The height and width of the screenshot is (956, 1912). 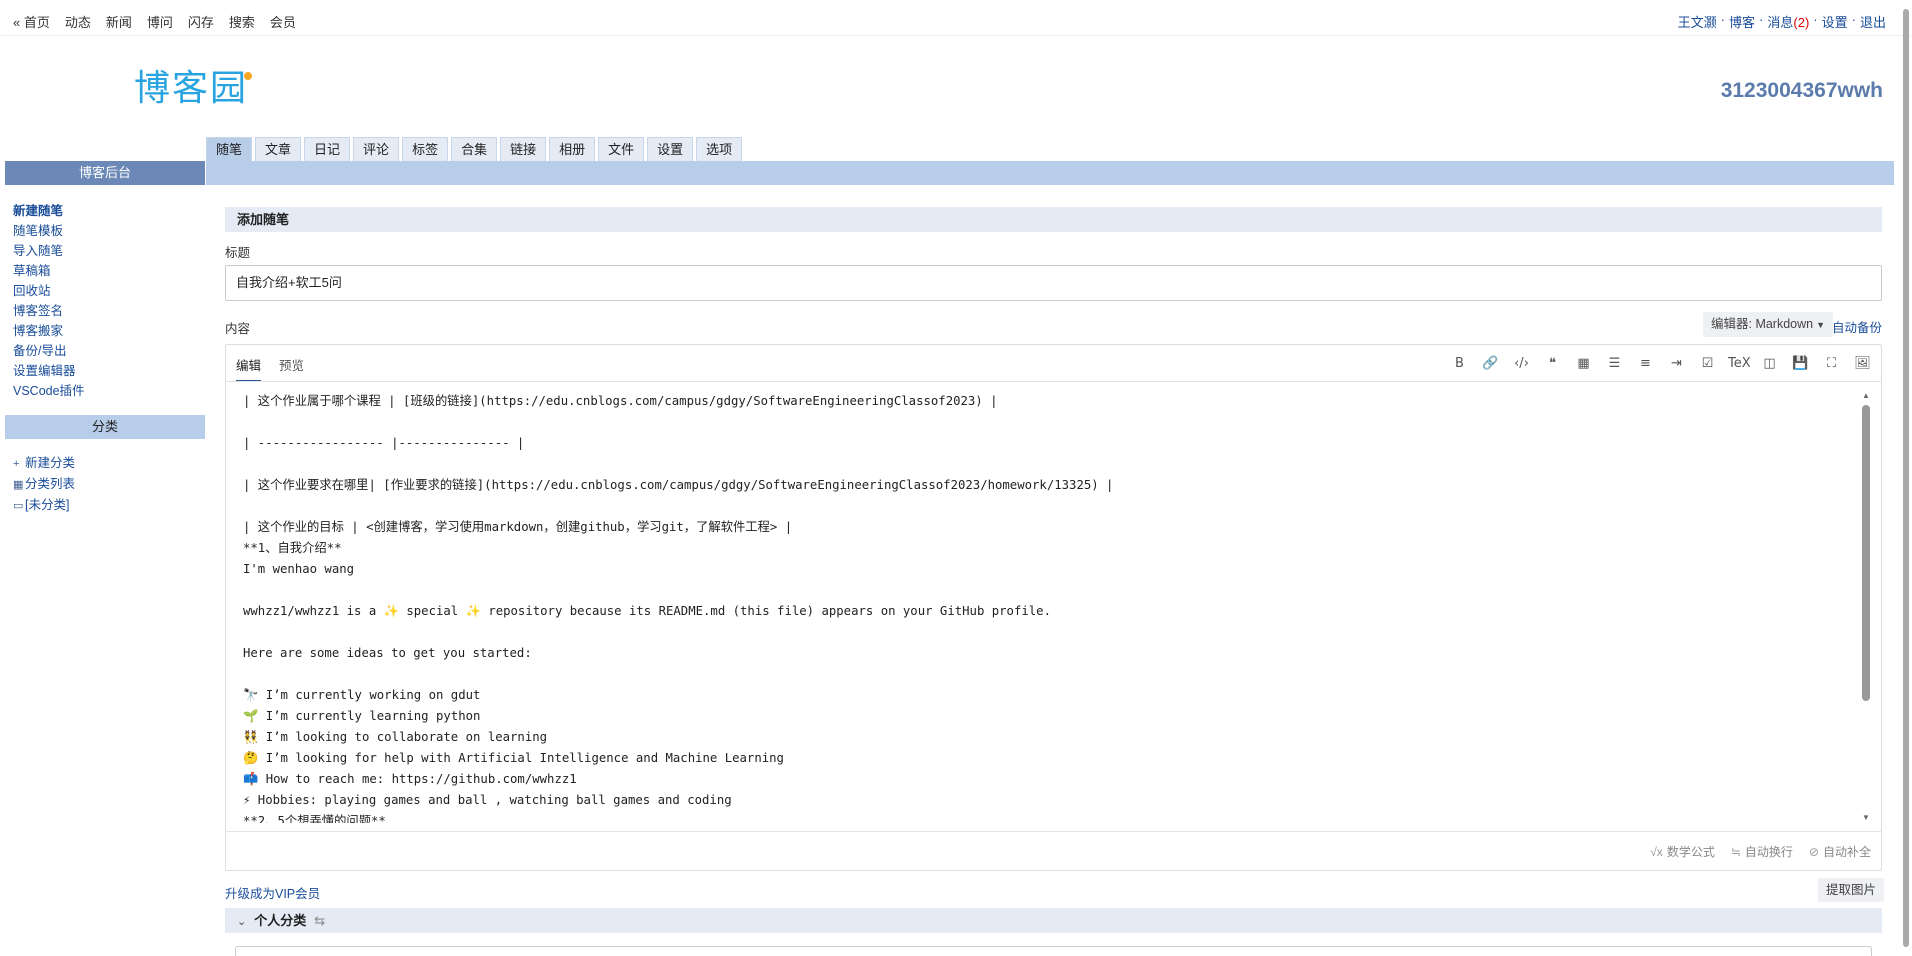 What do you see at coordinates (1801, 22) in the screenshot?
I see `messages-count-badge: (2)` at bounding box center [1801, 22].